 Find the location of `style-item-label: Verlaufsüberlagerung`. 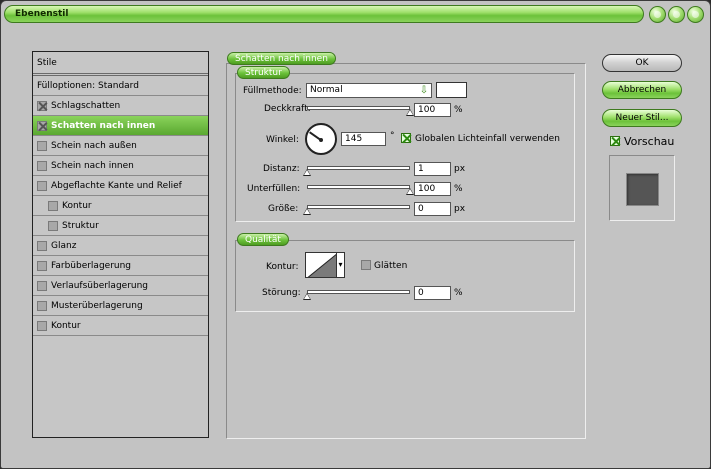

style-item-label: Verlaufsüberlagerung is located at coordinates (100, 285).